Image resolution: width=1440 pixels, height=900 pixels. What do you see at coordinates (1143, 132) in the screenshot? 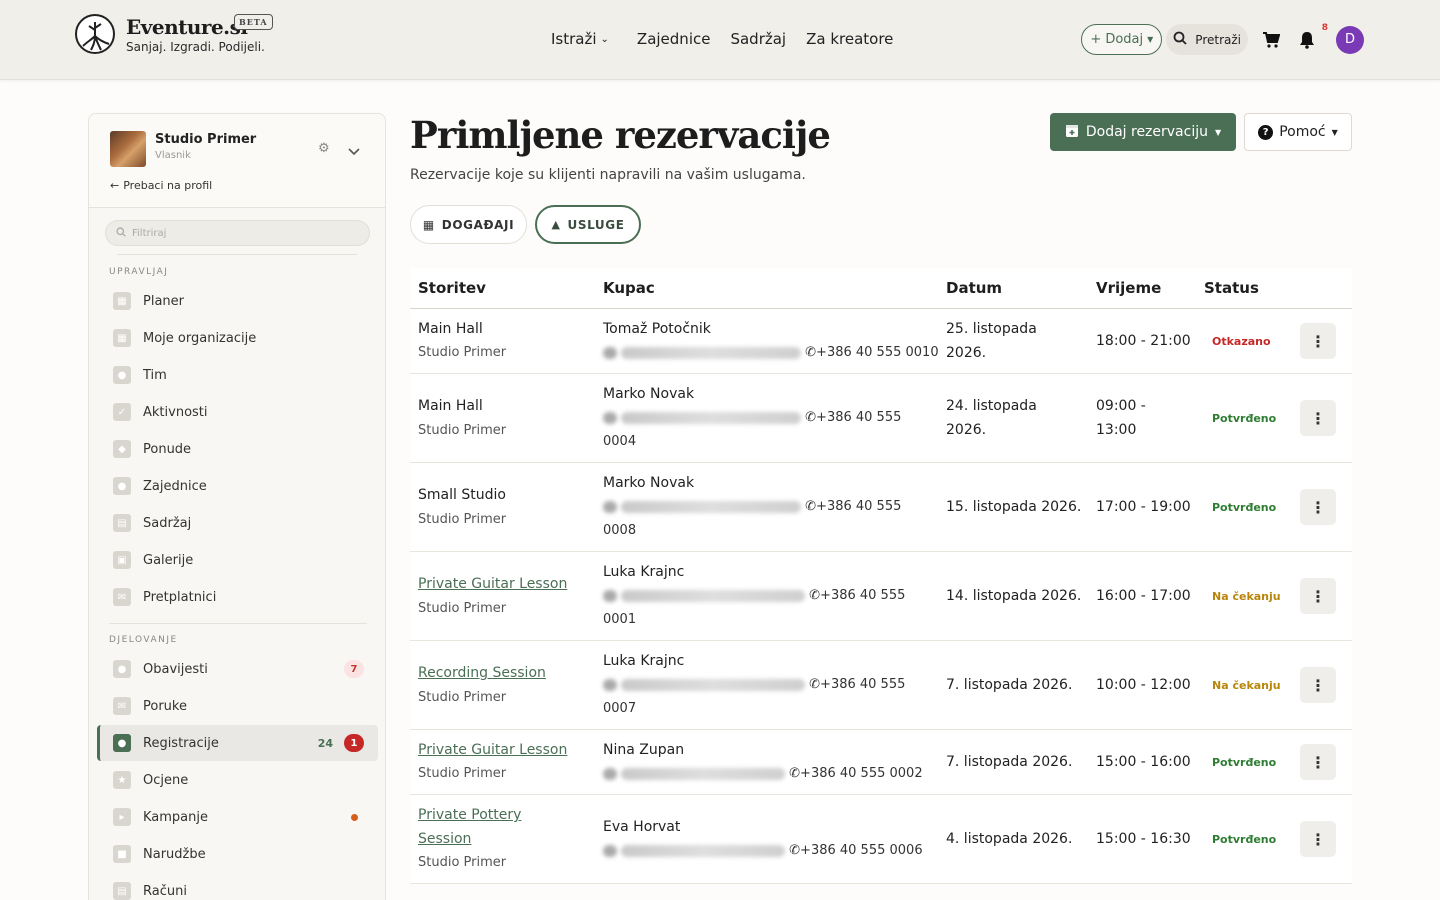
I see `add-reservation-button: Dodaj rezervaciju ▼` at bounding box center [1143, 132].